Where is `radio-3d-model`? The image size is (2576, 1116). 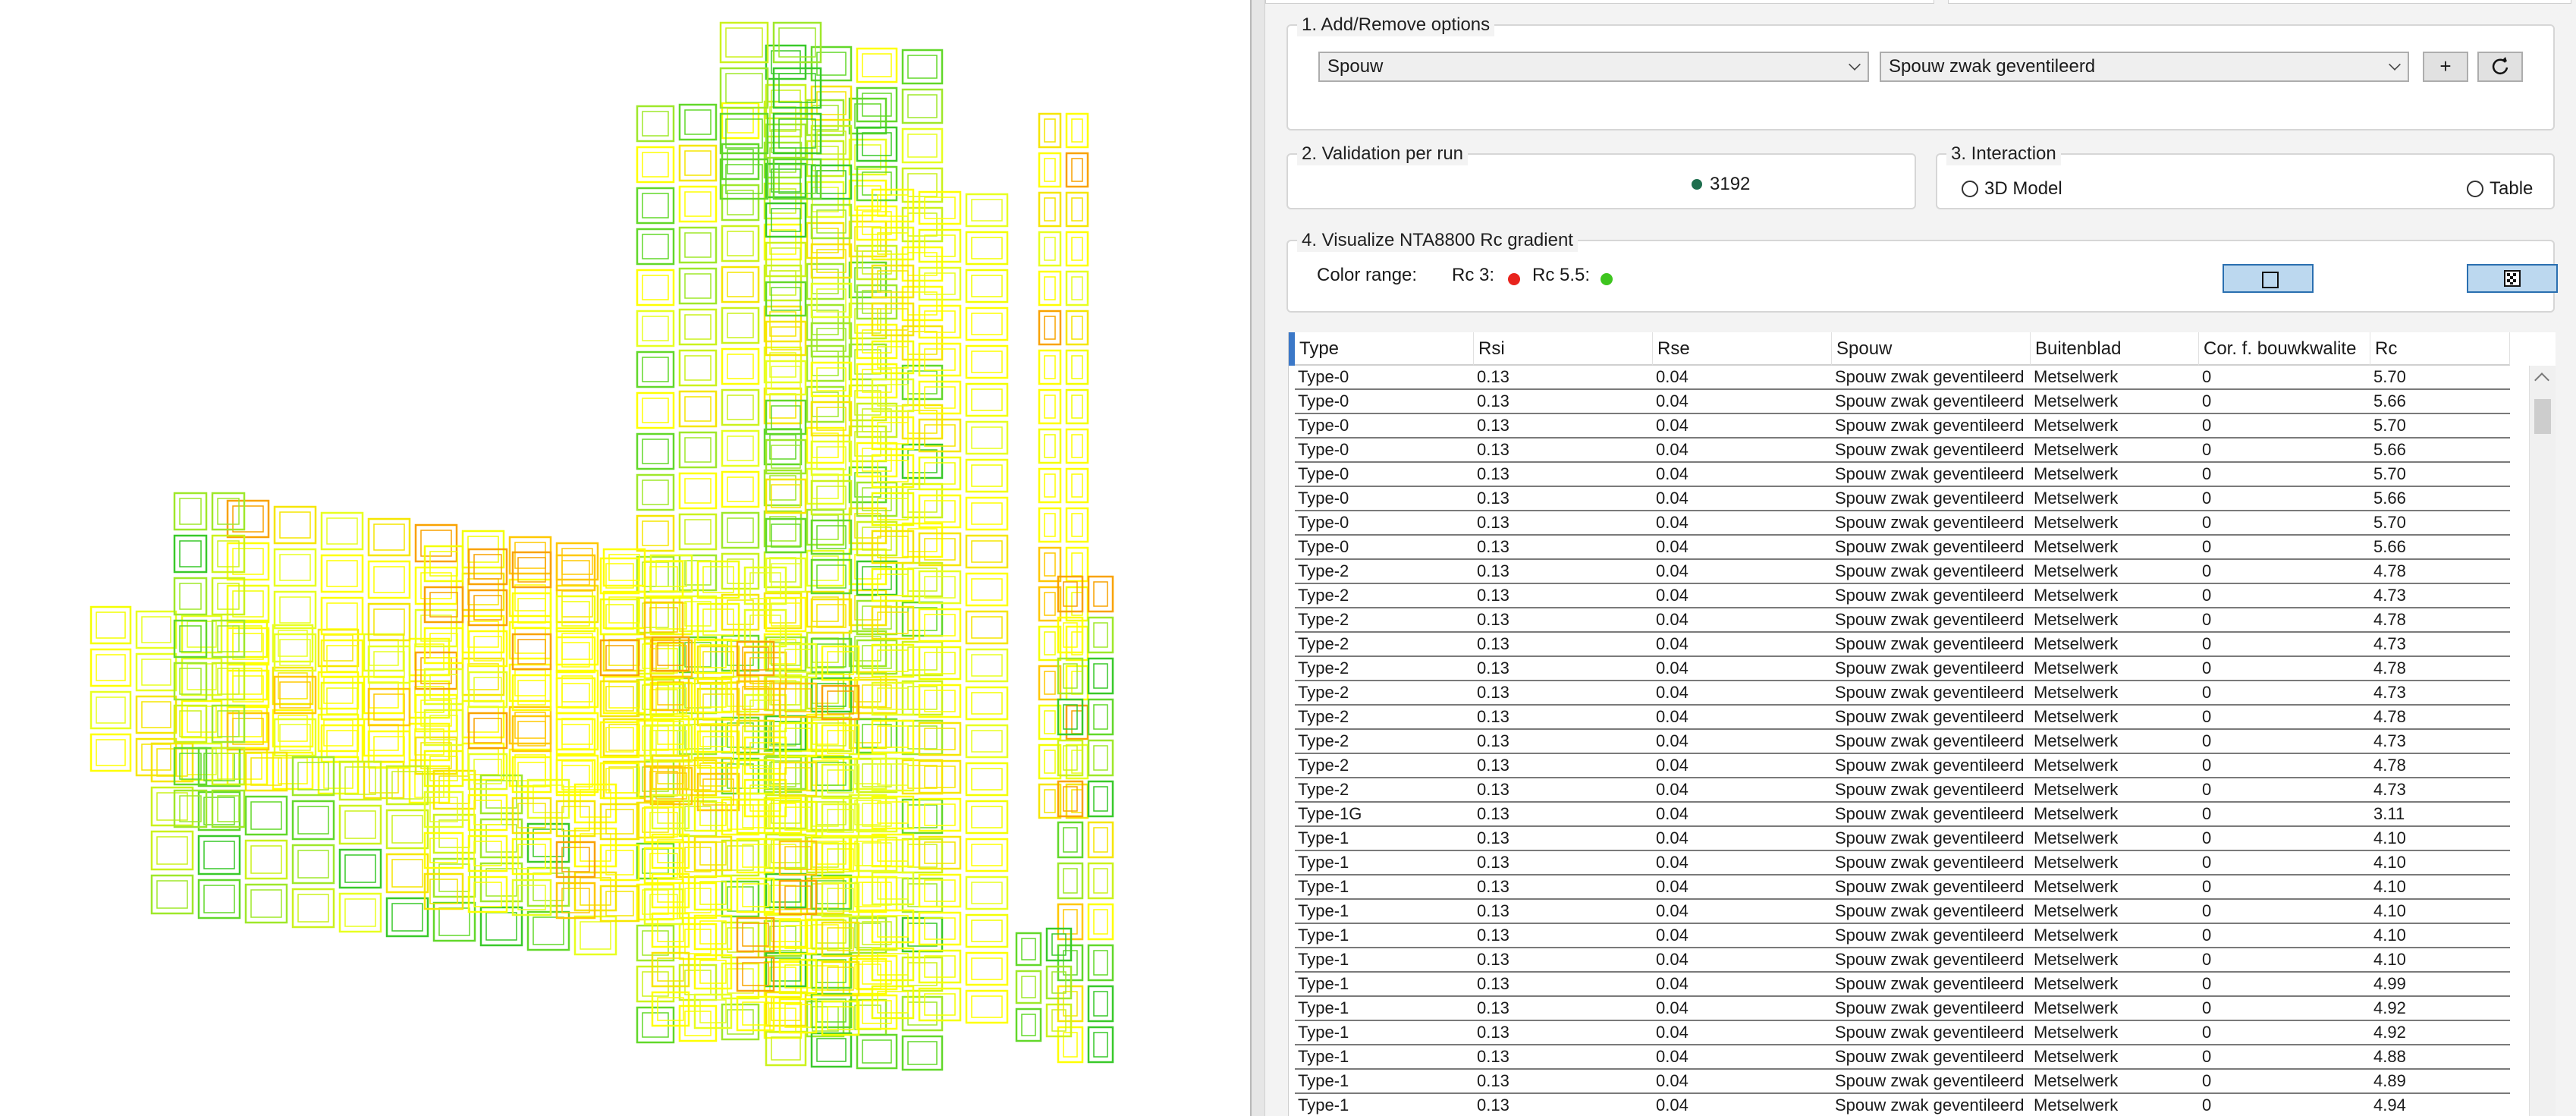 radio-3d-model is located at coordinates (1970, 189).